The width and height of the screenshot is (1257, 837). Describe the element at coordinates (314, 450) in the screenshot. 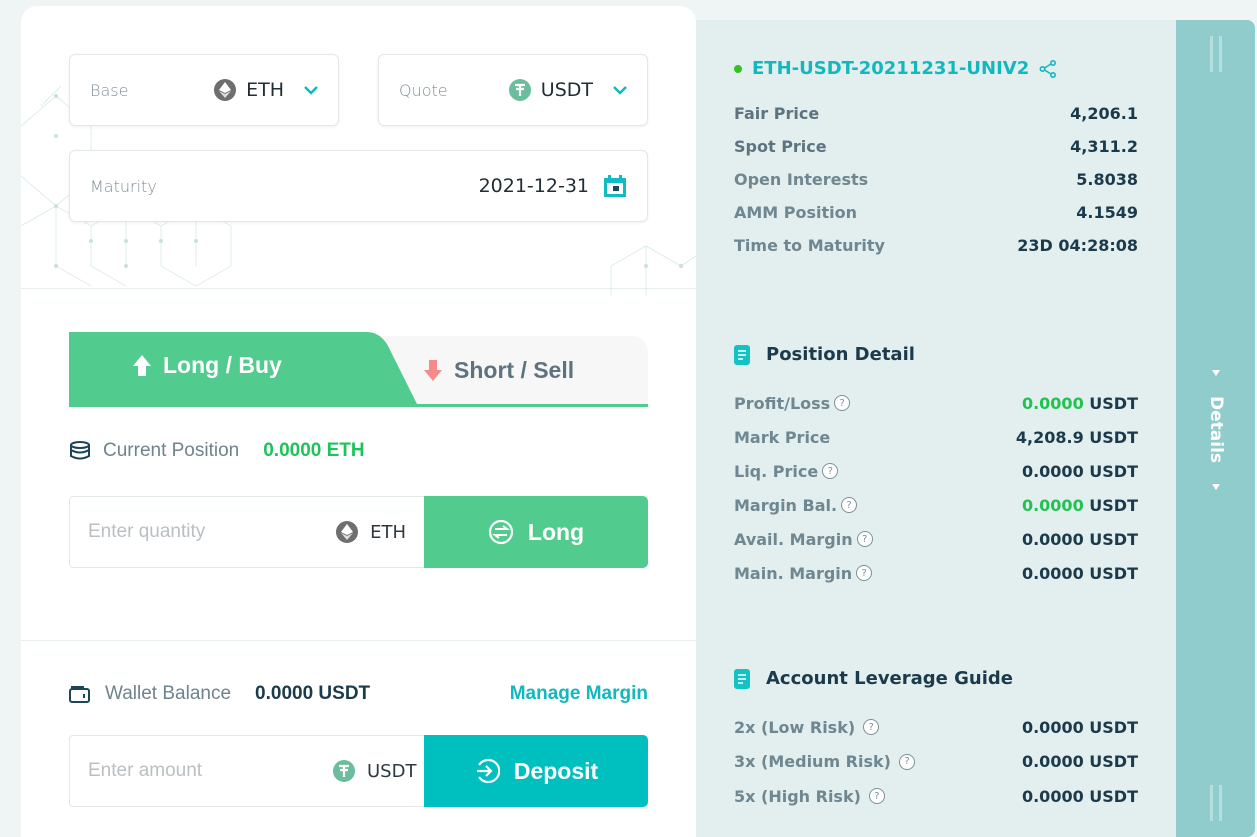

I see `current-position-value: 0.0000 ETH` at that location.